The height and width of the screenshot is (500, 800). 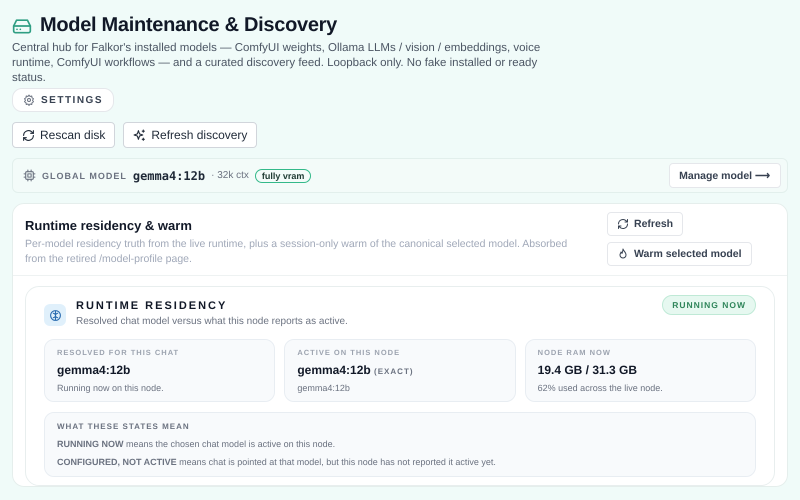 What do you see at coordinates (111, 388) in the screenshot?
I see `stat-note: Running now on this node.` at bounding box center [111, 388].